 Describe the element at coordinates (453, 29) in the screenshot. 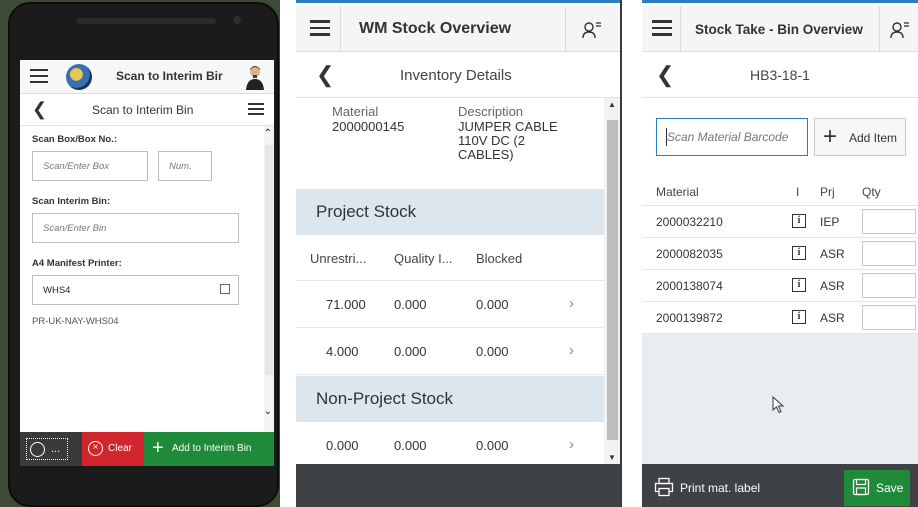

I see `title-container: WM Stock Overview` at that location.